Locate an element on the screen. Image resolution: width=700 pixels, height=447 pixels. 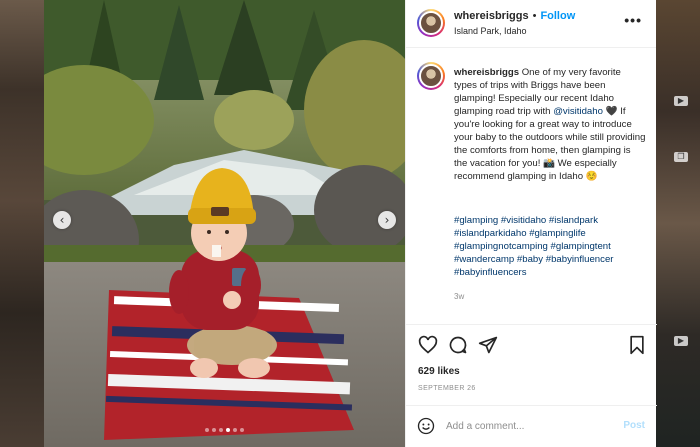
share-paper-plane-icon is located at coordinates (488, 345).